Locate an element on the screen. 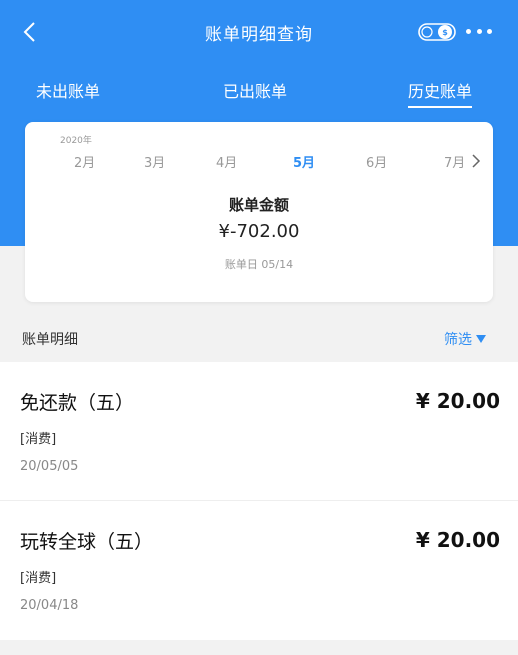 This screenshot has height=655, width=518. bill-date: 账单日 05/14 is located at coordinates (259, 264).